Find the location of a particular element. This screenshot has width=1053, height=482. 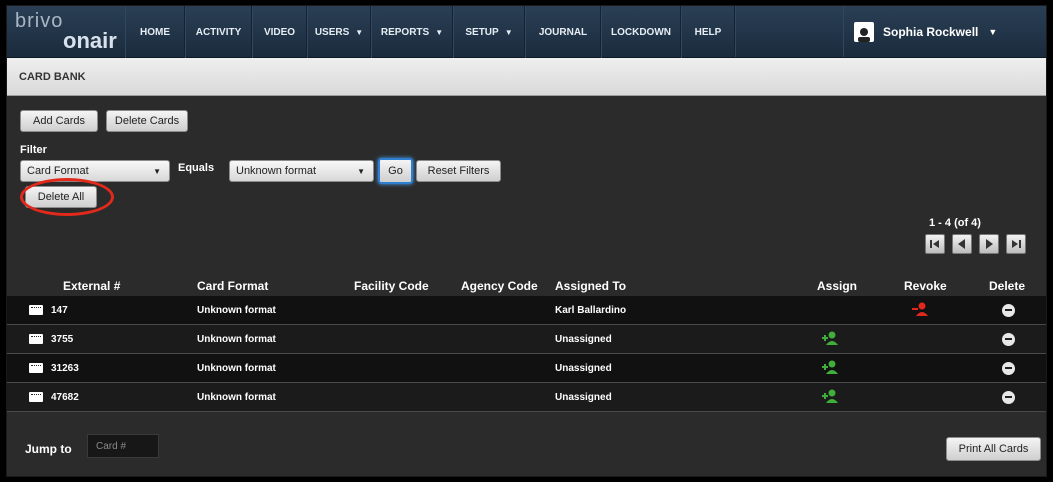

table-row: 3755 Unknown format Unassigned is located at coordinates (526, 339).